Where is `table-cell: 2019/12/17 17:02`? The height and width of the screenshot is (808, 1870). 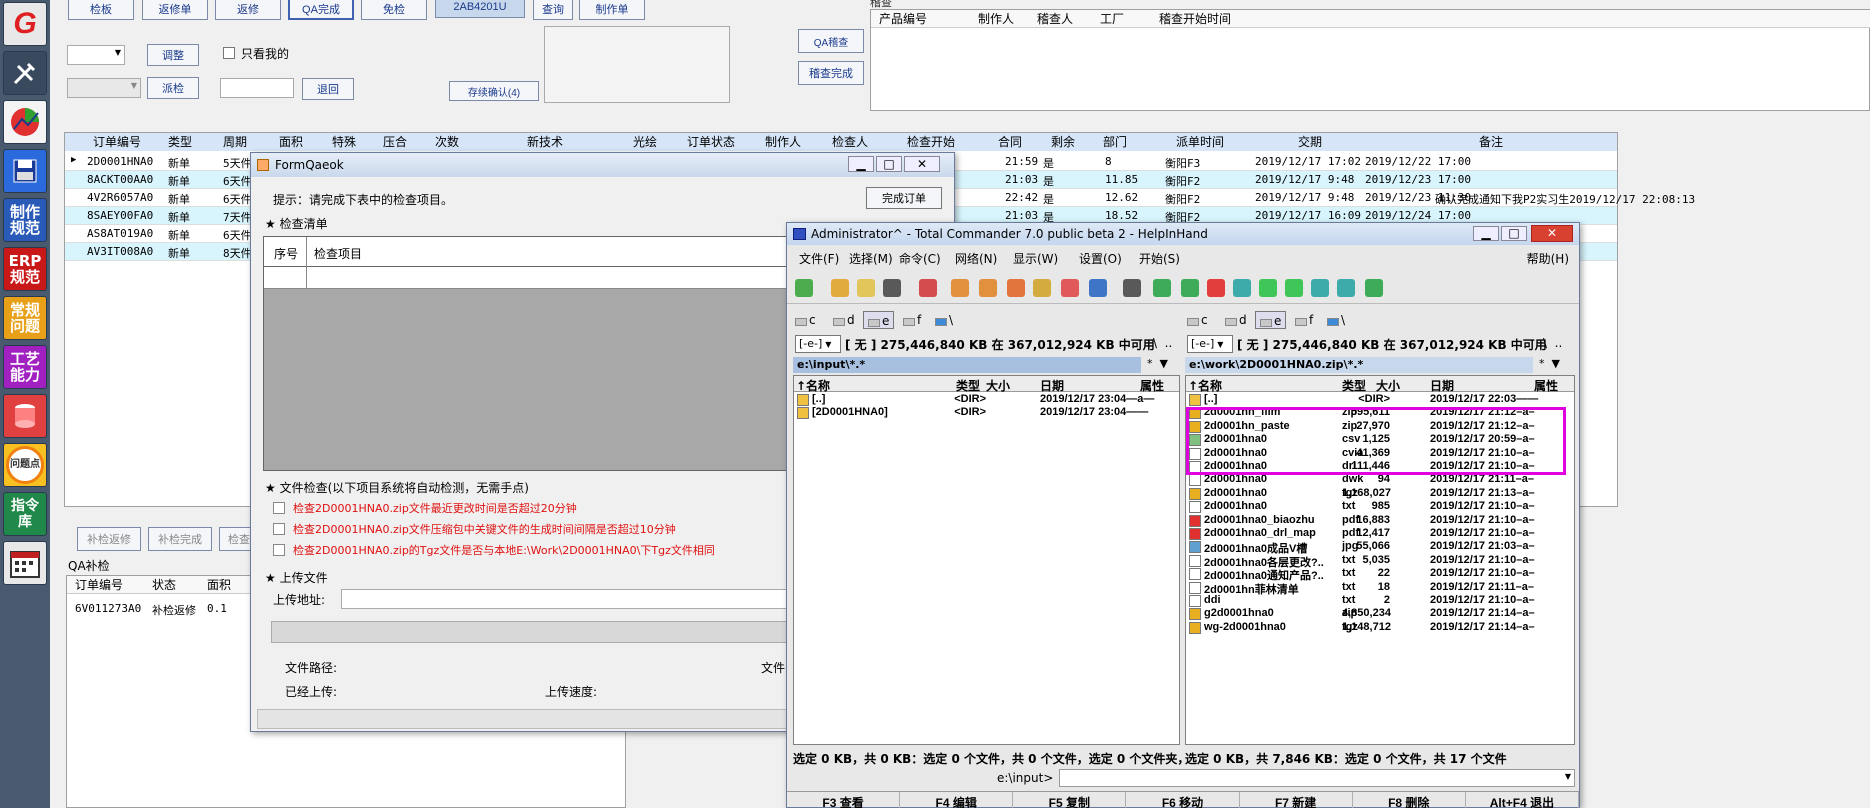 table-cell: 2019/12/17 17:02 is located at coordinates (1308, 161).